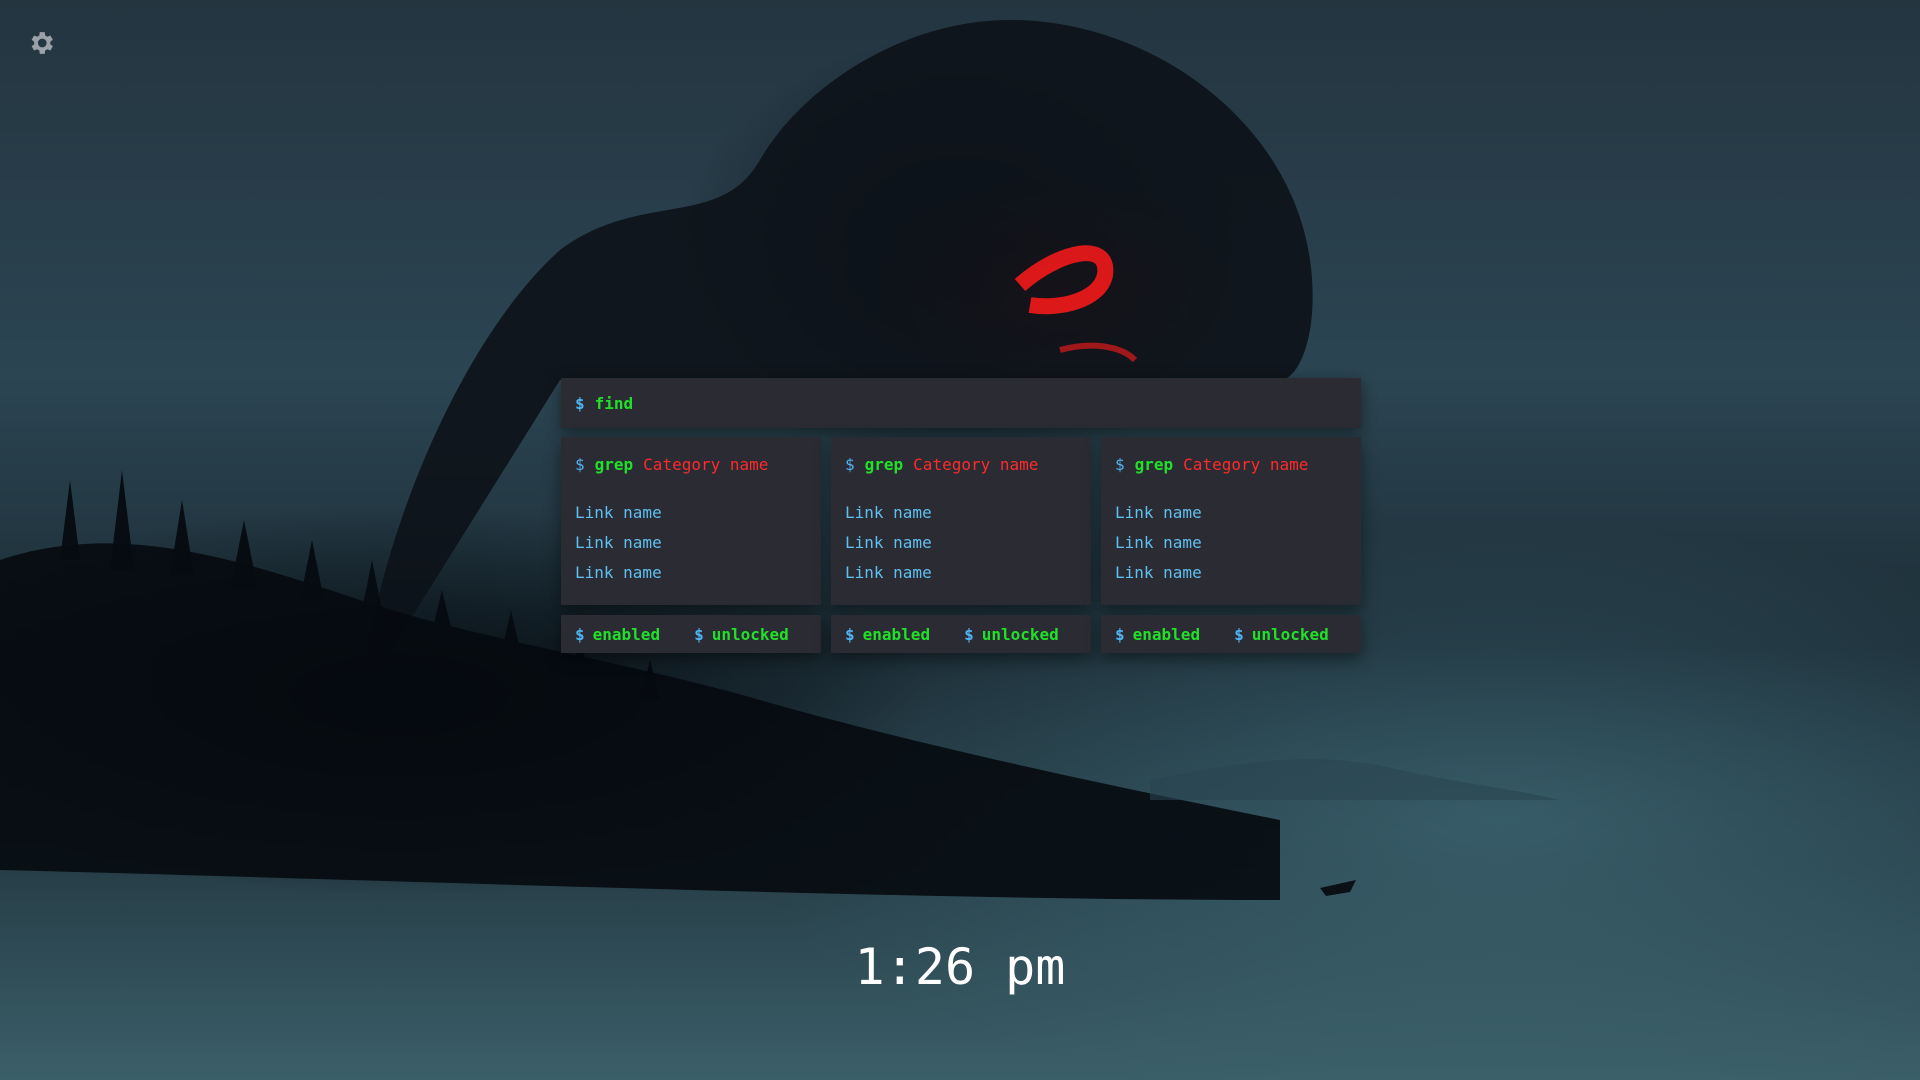 The width and height of the screenshot is (1920, 1080). Describe the element at coordinates (614, 403) in the screenshot. I see `search-input: find` at that location.